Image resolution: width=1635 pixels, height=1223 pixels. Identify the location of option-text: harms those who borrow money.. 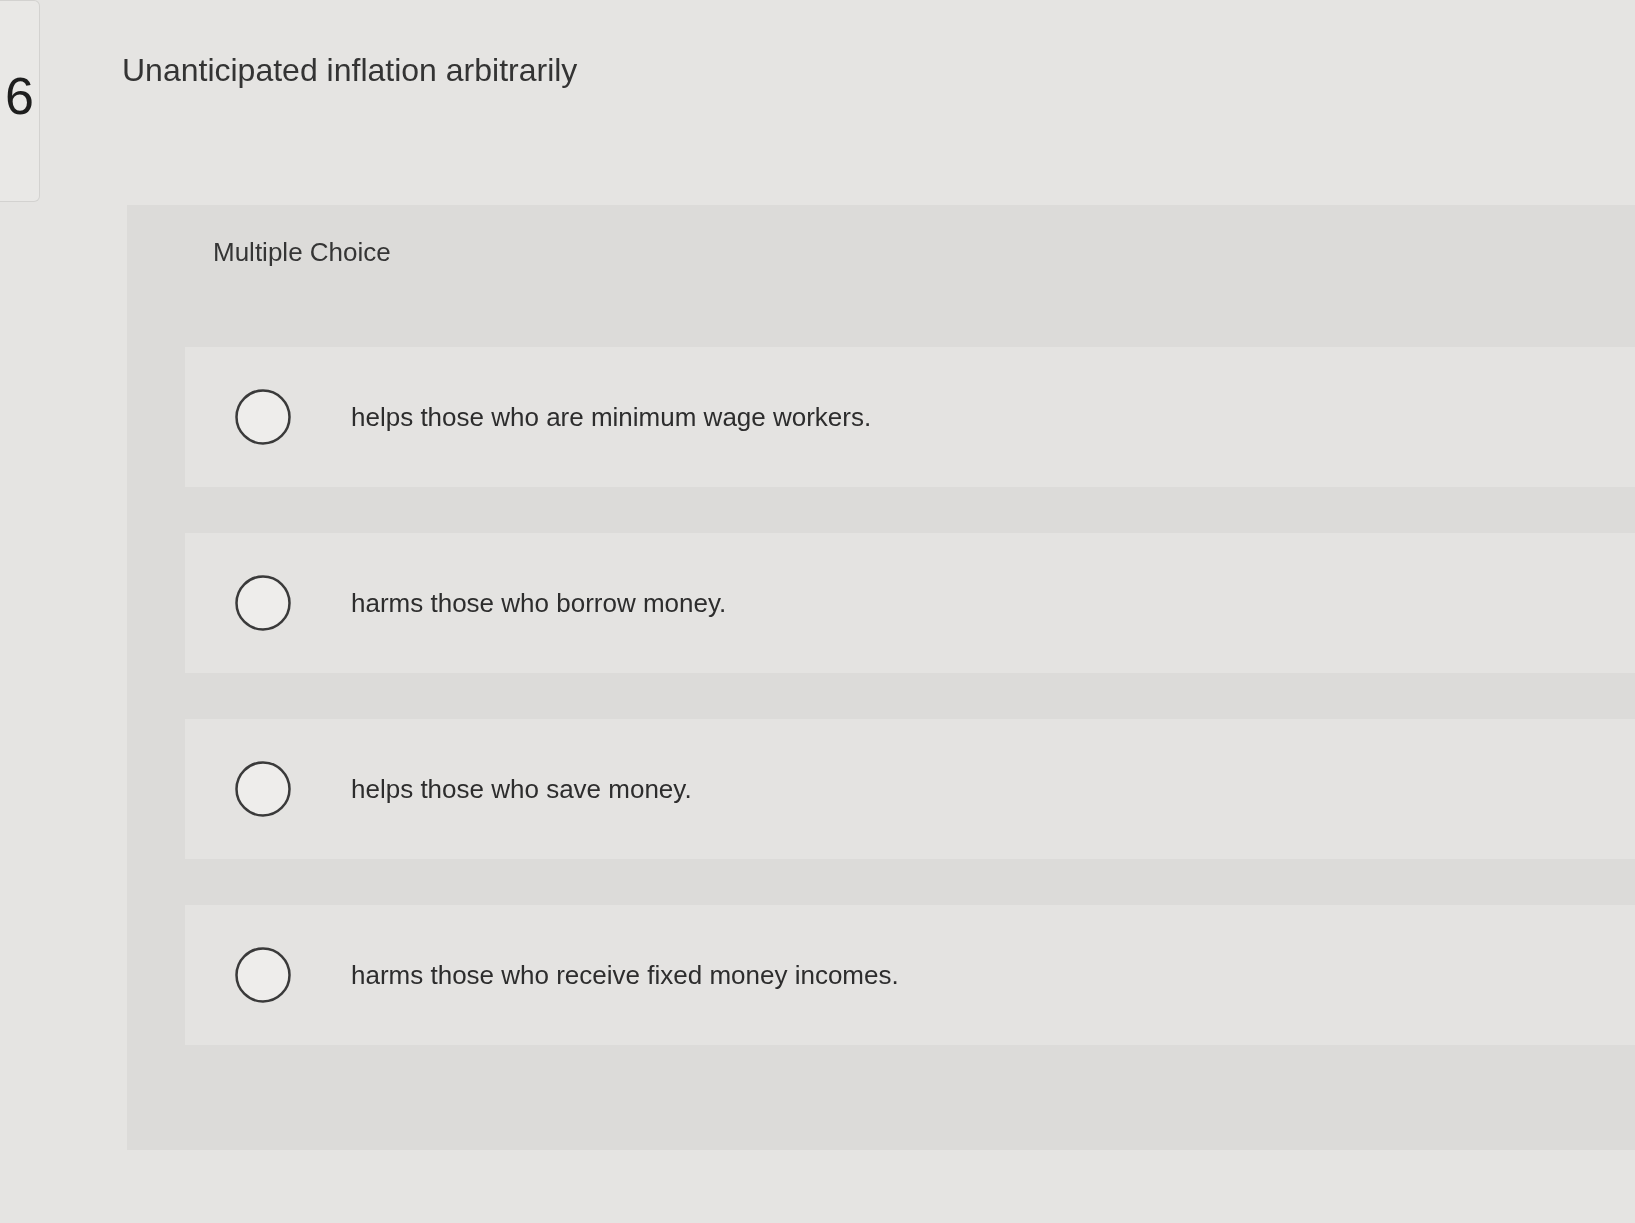
(539, 603).